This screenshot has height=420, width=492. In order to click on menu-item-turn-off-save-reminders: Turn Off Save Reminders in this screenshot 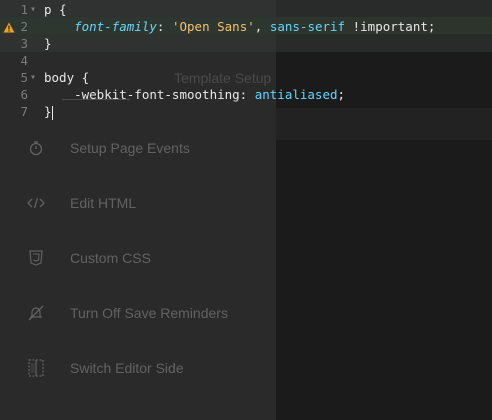, I will do `click(147, 313)`.